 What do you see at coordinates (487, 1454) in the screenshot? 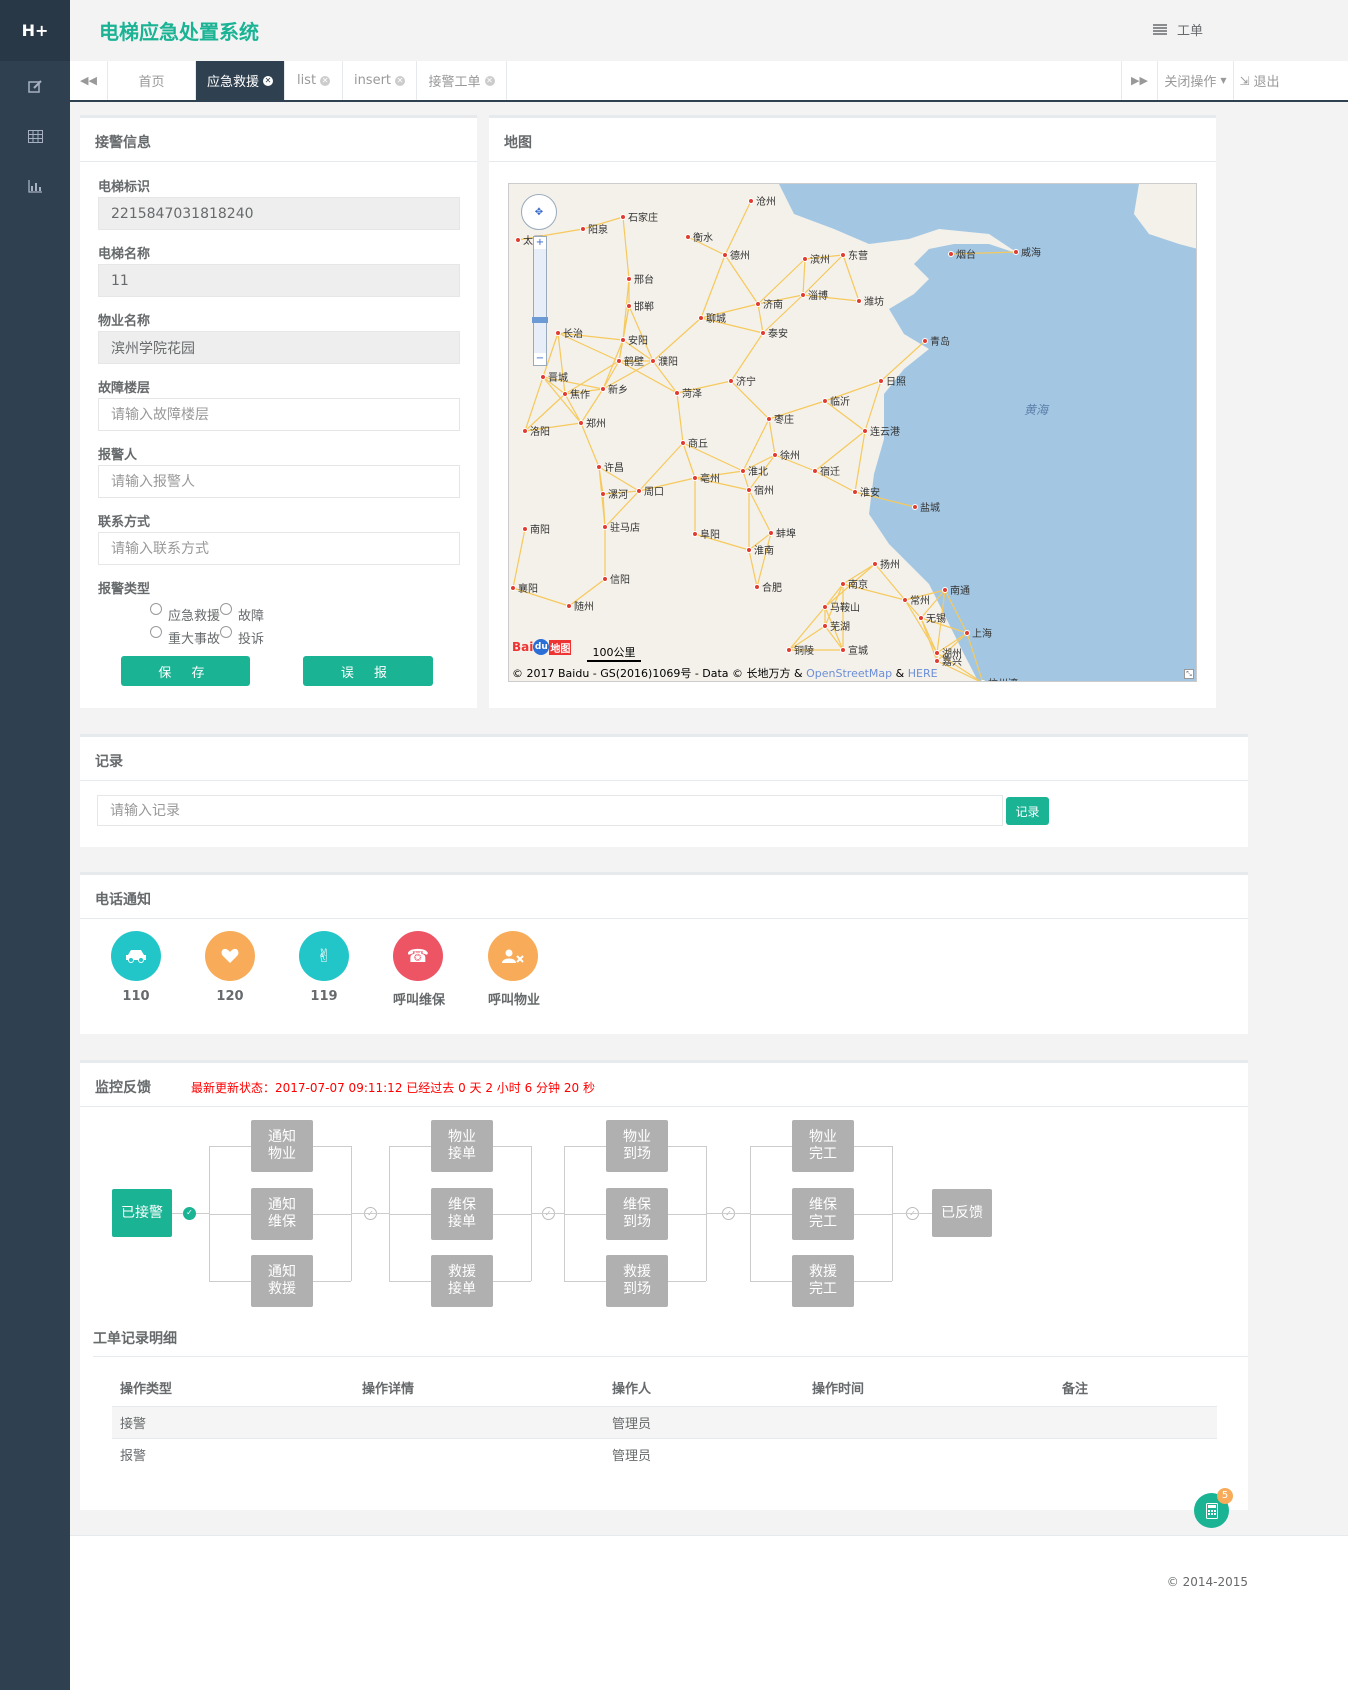
I see `table-cell` at bounding box center [487, 1454].